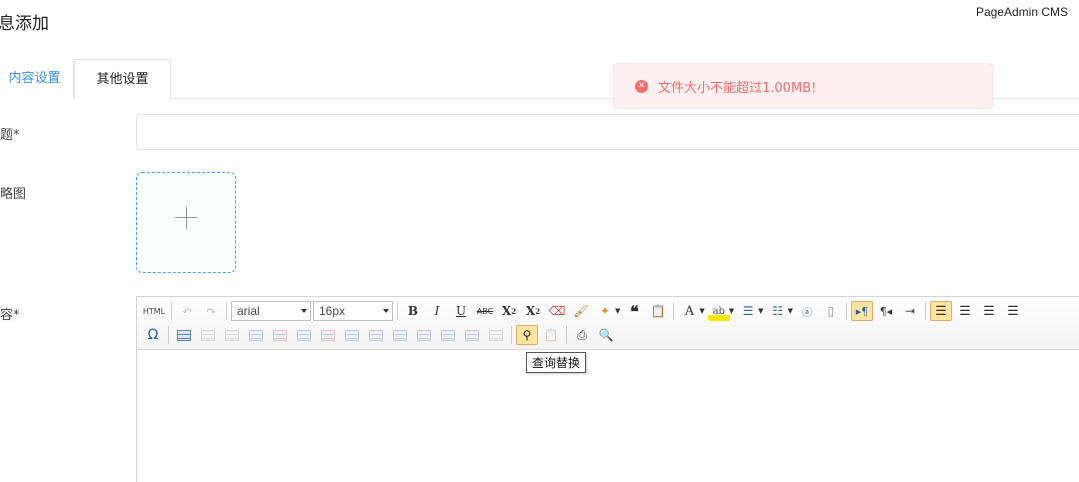  Describe the element at coordinates (641, 86) in the screenshot. I see `error-circle-icon: ✕` at that location.